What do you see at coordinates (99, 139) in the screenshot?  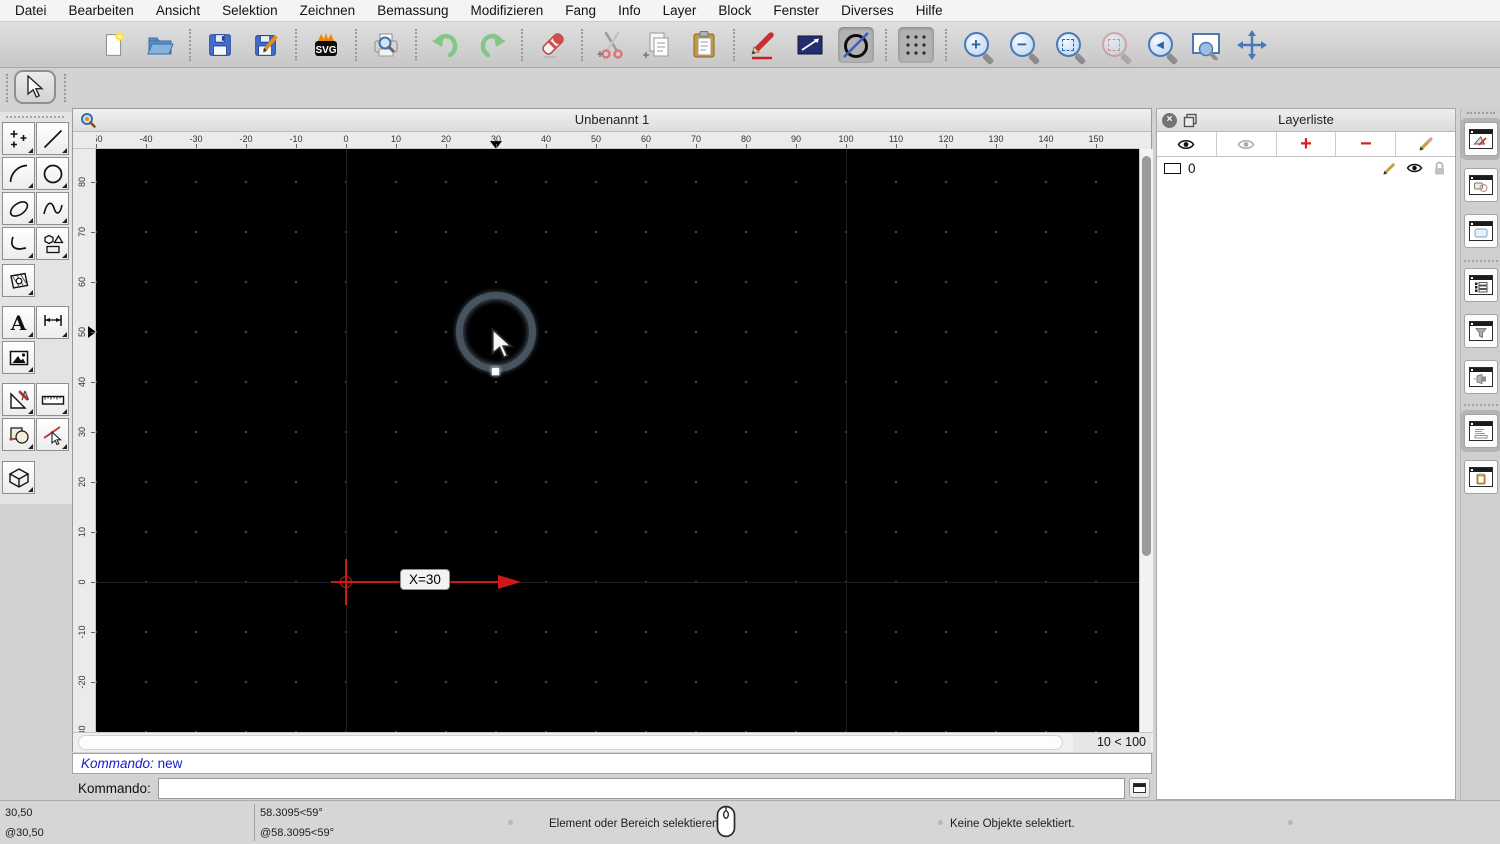 I see `h-ruler-label: -50` at bounding box center [99, 139].